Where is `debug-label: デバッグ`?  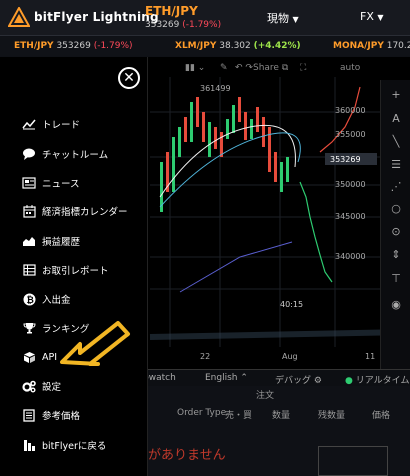 debug-label: デバッグ is located at coordinates (293, 381).